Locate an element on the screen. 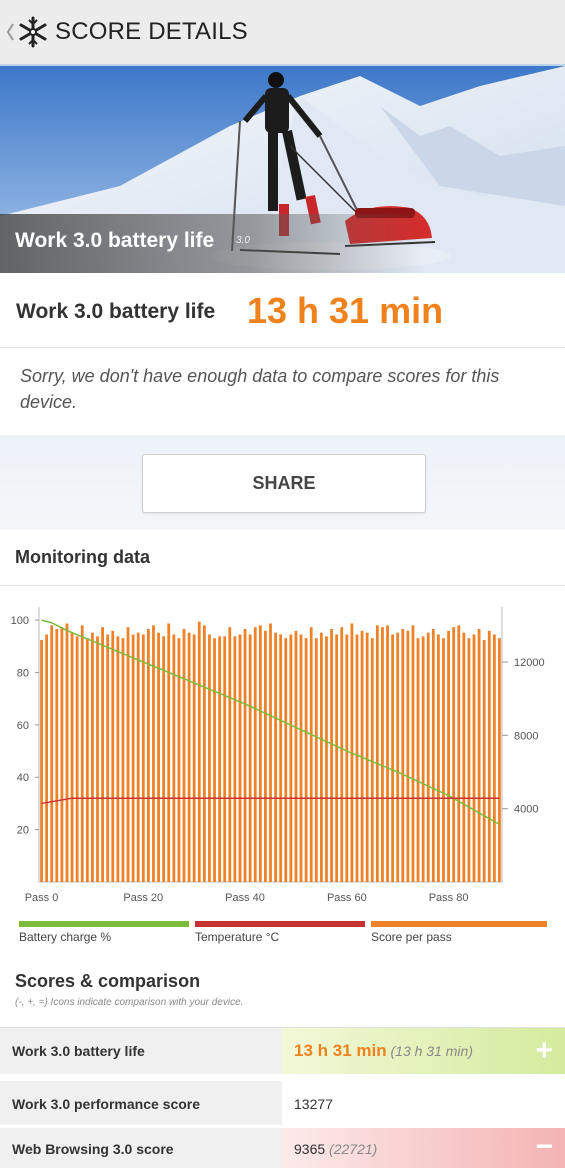 The height and width of the screenshot is (1168, 565). score-value-cell: 13 h 31 min (13 h 31 min) + is located at coordinates (423, 1051).